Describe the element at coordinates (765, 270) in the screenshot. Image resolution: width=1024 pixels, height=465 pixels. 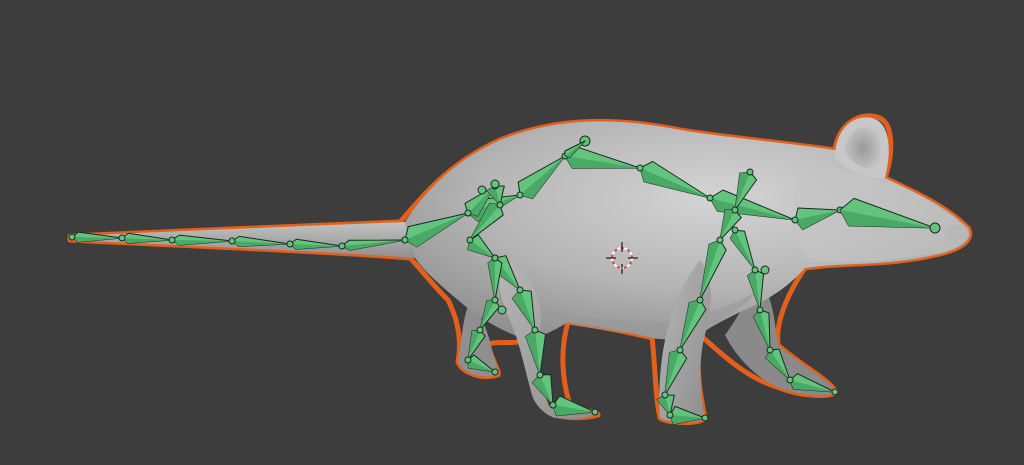
I see `front-far-shoulder` at that location.